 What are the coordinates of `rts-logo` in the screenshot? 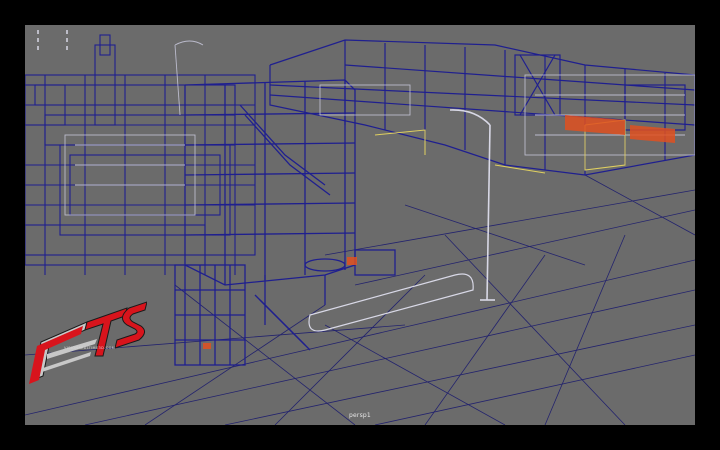 It's located at (88, 342).